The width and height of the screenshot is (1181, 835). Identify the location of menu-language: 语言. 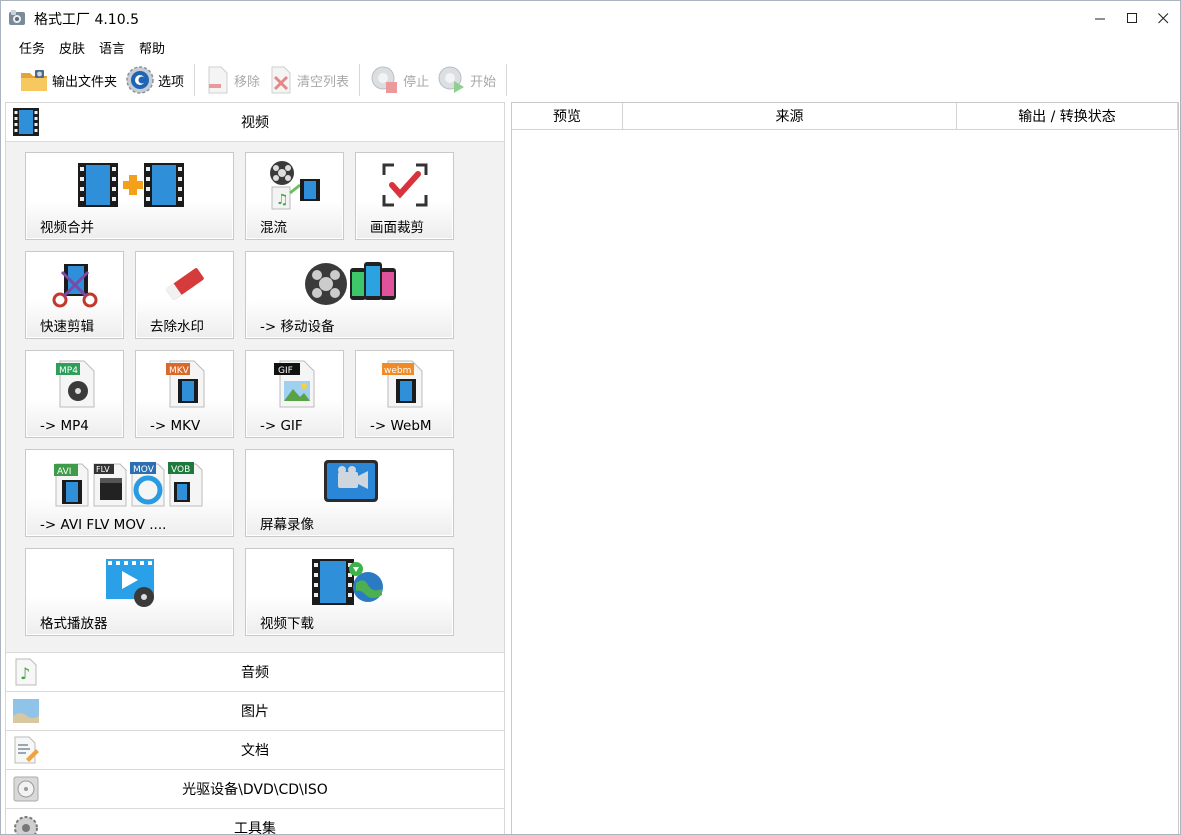
(112, 46).